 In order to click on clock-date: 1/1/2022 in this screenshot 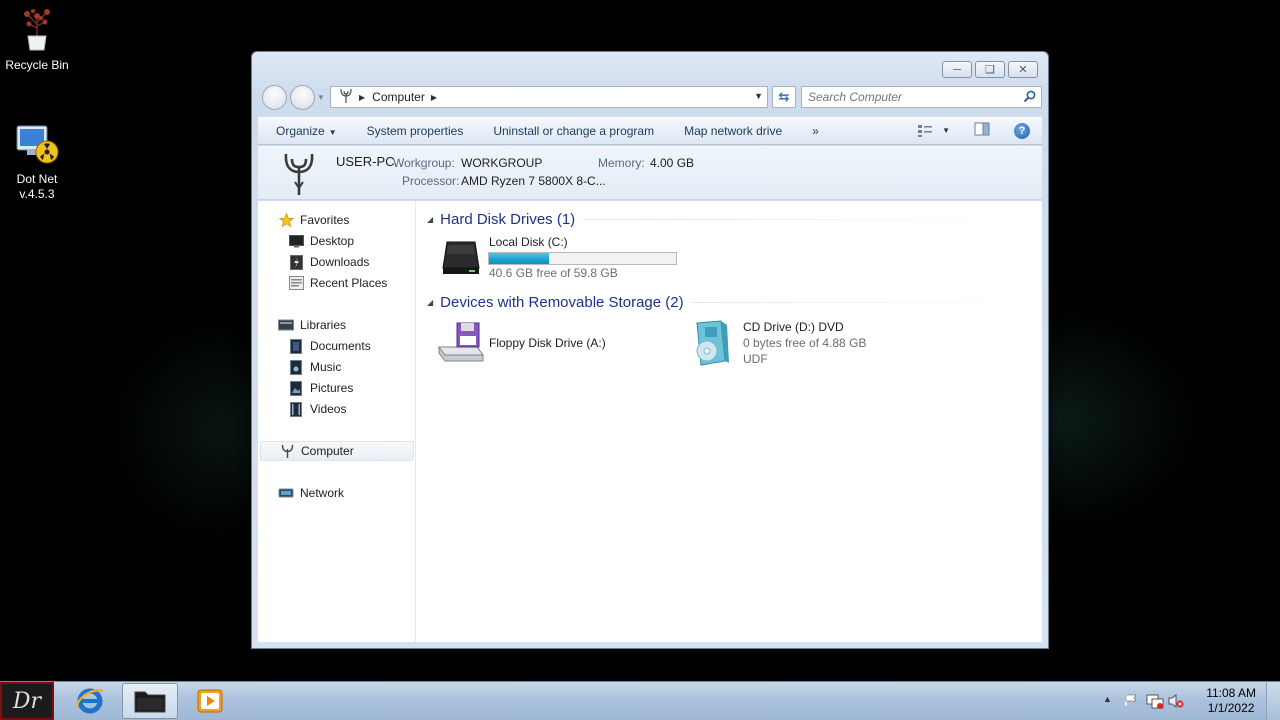, I will do `click(1231, 708)`.